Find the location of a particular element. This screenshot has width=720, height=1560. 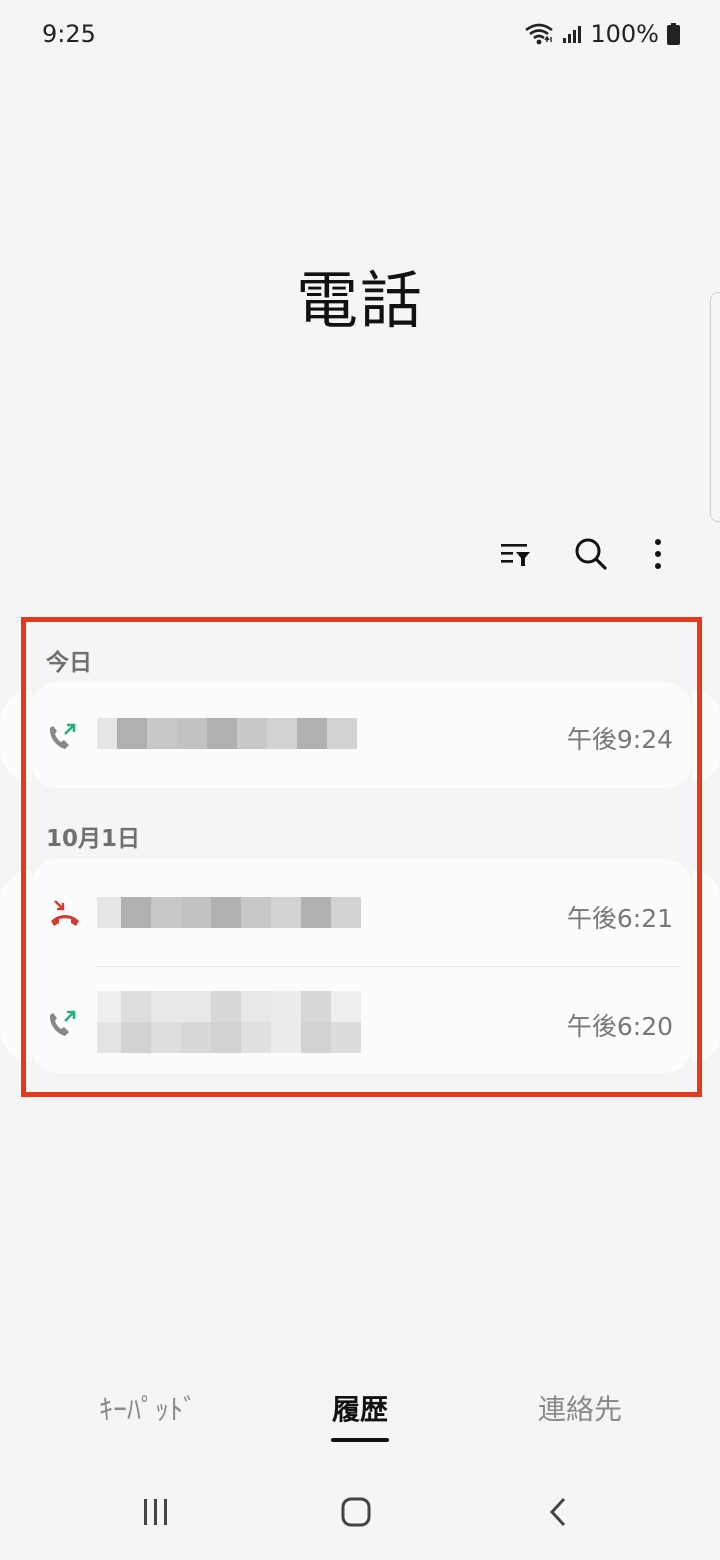

status-time: 9:25 is located at coordinates (69, 34).